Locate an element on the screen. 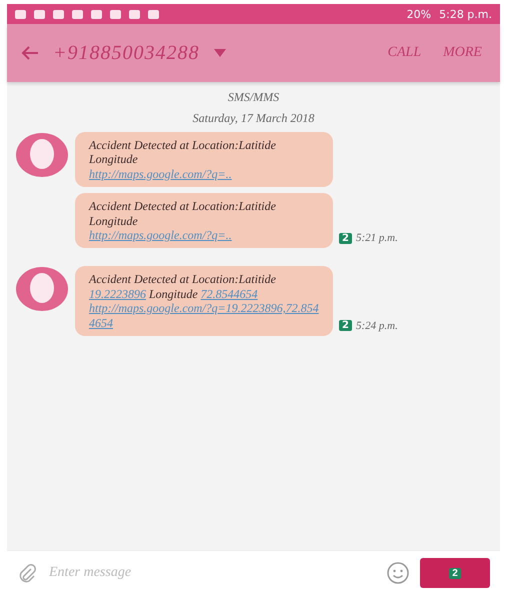 This screenshot has height=599, width=507. channel-label: SMS/MMS is located at coordinates (254, 97).